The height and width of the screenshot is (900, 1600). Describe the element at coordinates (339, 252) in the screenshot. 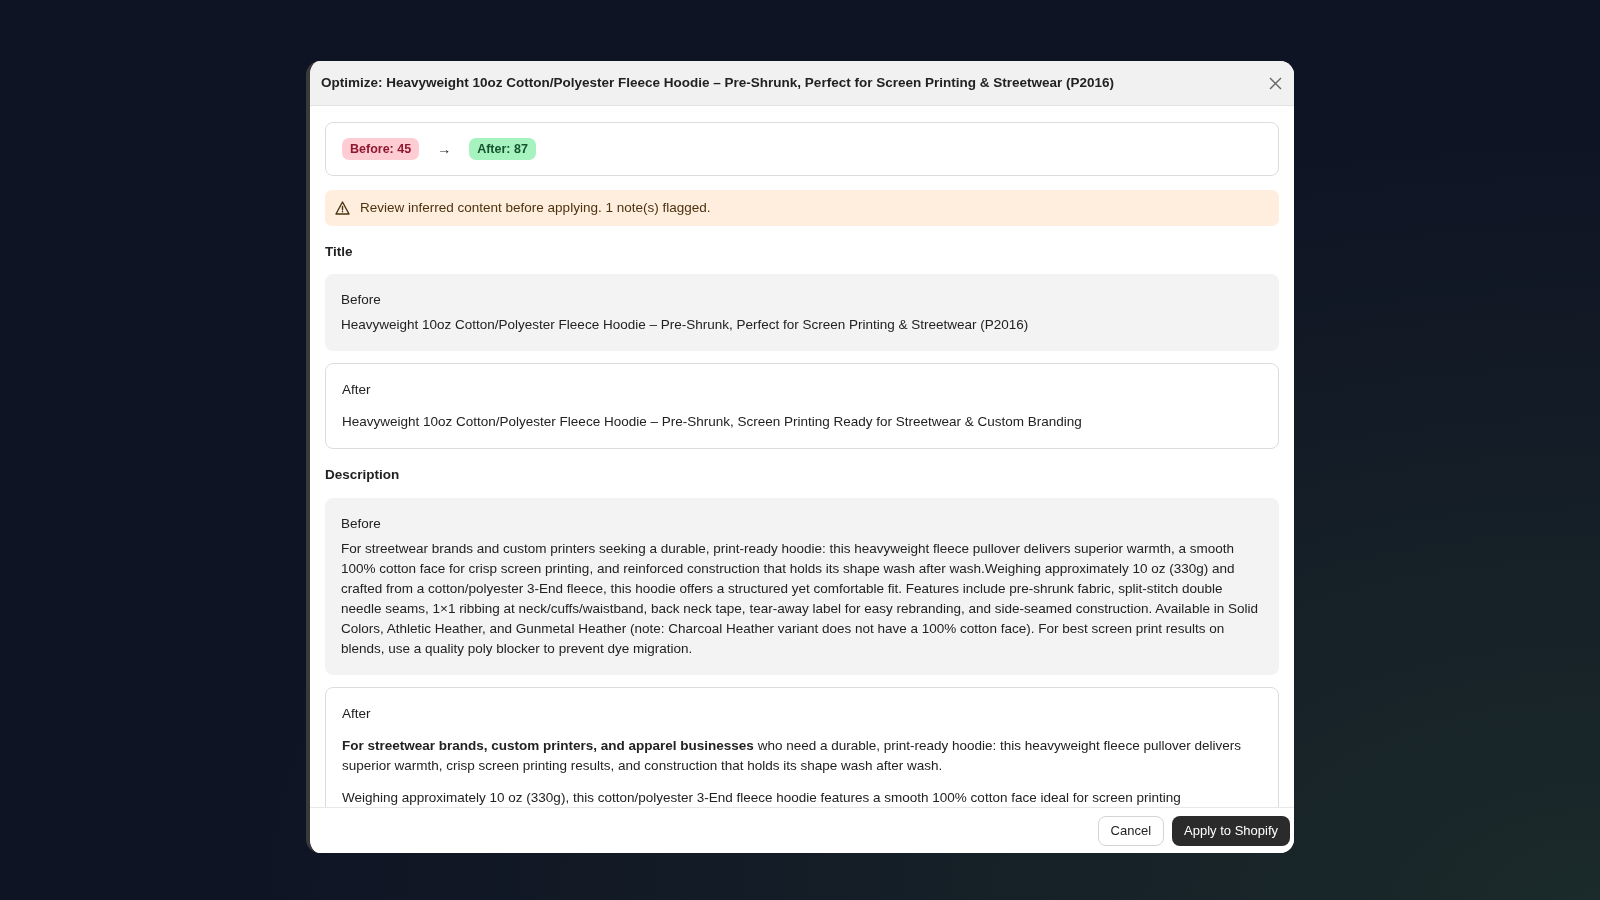

I see `section-heading: Title` at that location.